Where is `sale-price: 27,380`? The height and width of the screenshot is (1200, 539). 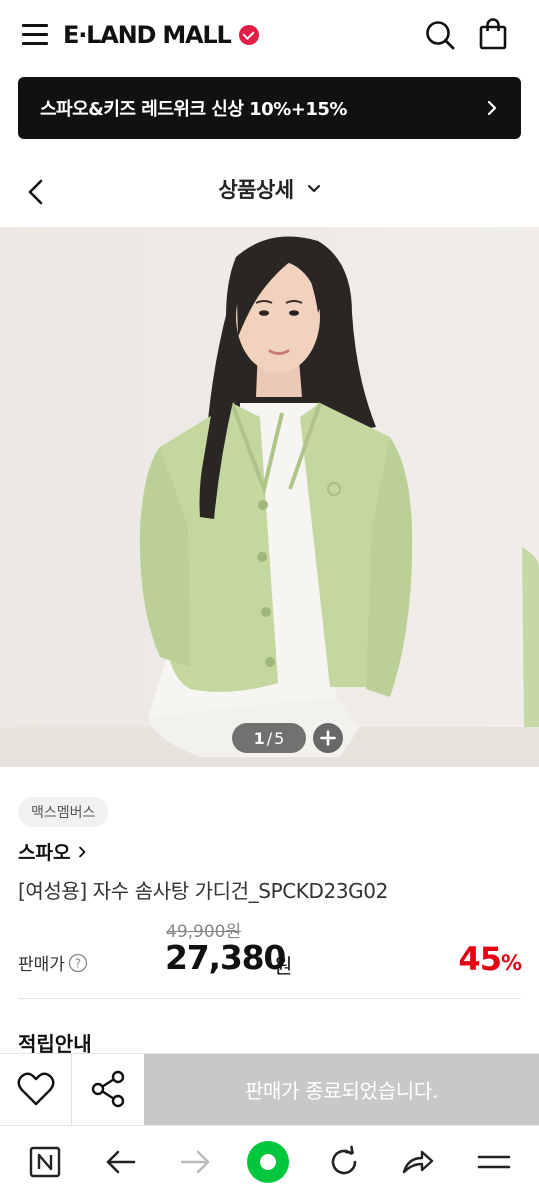
sale-price: 27,380 is located at coordinates (225, 957).